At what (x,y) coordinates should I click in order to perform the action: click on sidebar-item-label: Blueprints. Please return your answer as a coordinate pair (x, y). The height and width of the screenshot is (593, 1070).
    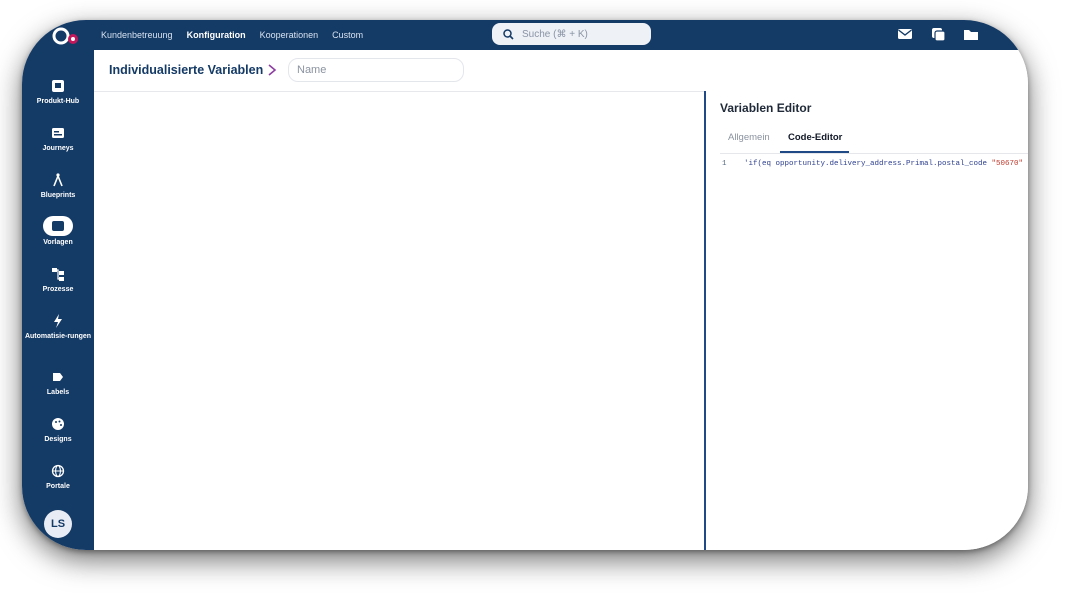
    Looking at the image, I should click on (58, 195).